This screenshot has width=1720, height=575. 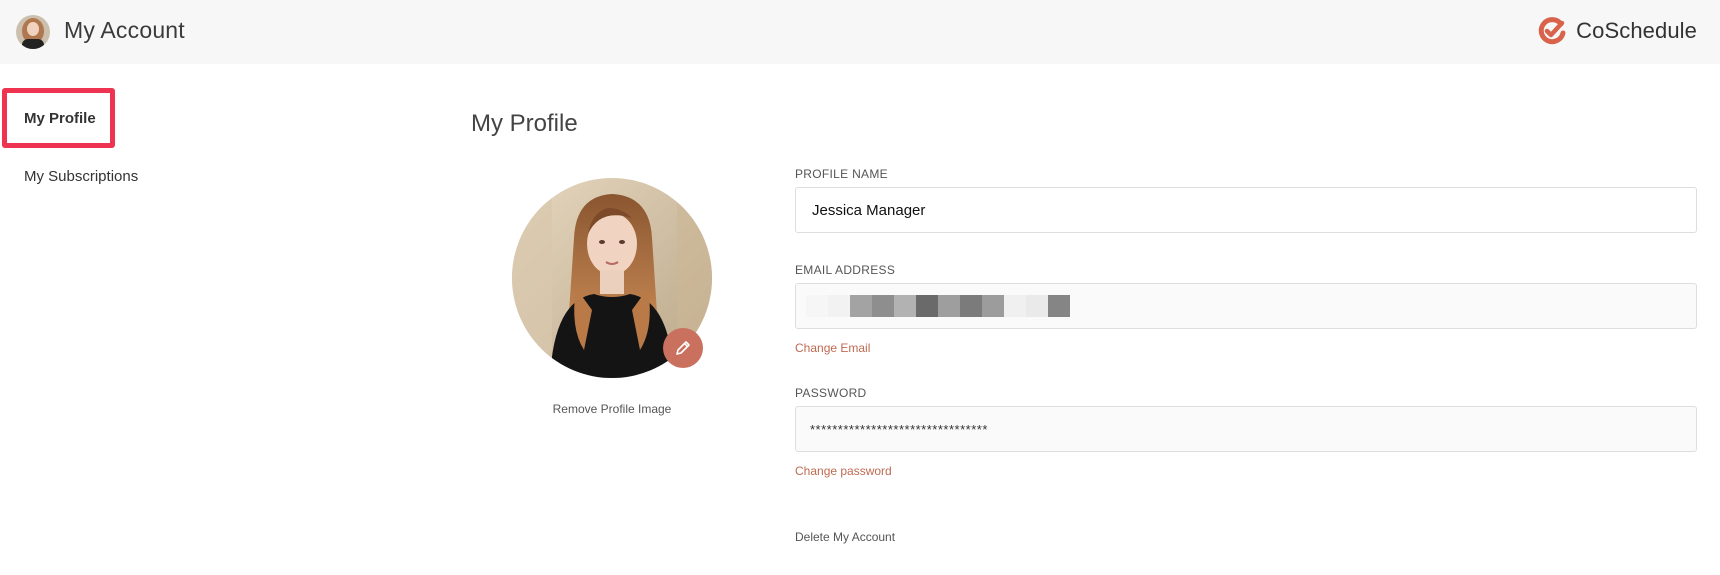 I want to click on password-field: ********************************, so click(x=1246, y=429).